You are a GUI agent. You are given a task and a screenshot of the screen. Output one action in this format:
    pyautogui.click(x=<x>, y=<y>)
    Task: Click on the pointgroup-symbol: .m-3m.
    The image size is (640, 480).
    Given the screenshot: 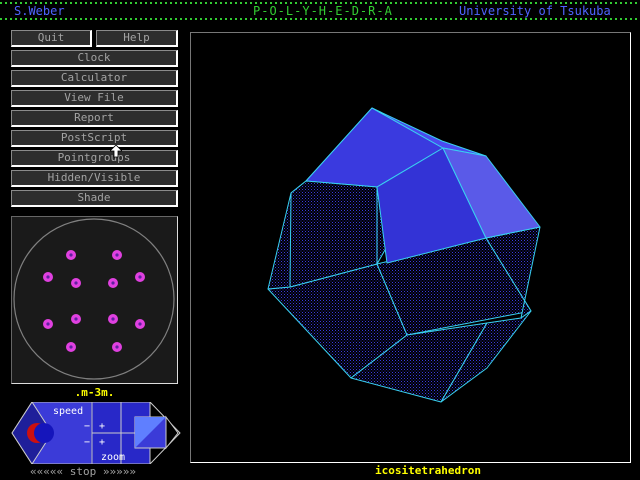 What is the action you would take?
    pyautogui.click(x=94, y=392)
    